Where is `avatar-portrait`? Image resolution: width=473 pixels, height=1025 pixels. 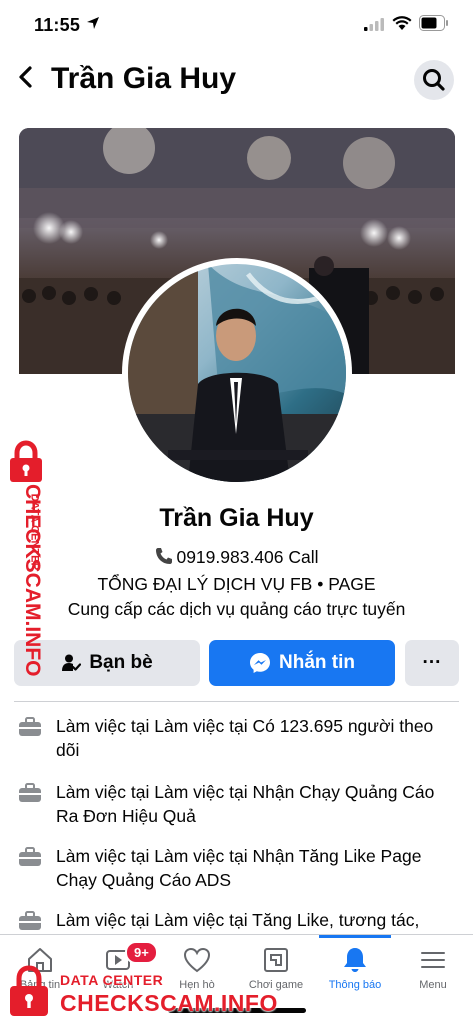 avatar-portrait is located at coordinates (237, 373).